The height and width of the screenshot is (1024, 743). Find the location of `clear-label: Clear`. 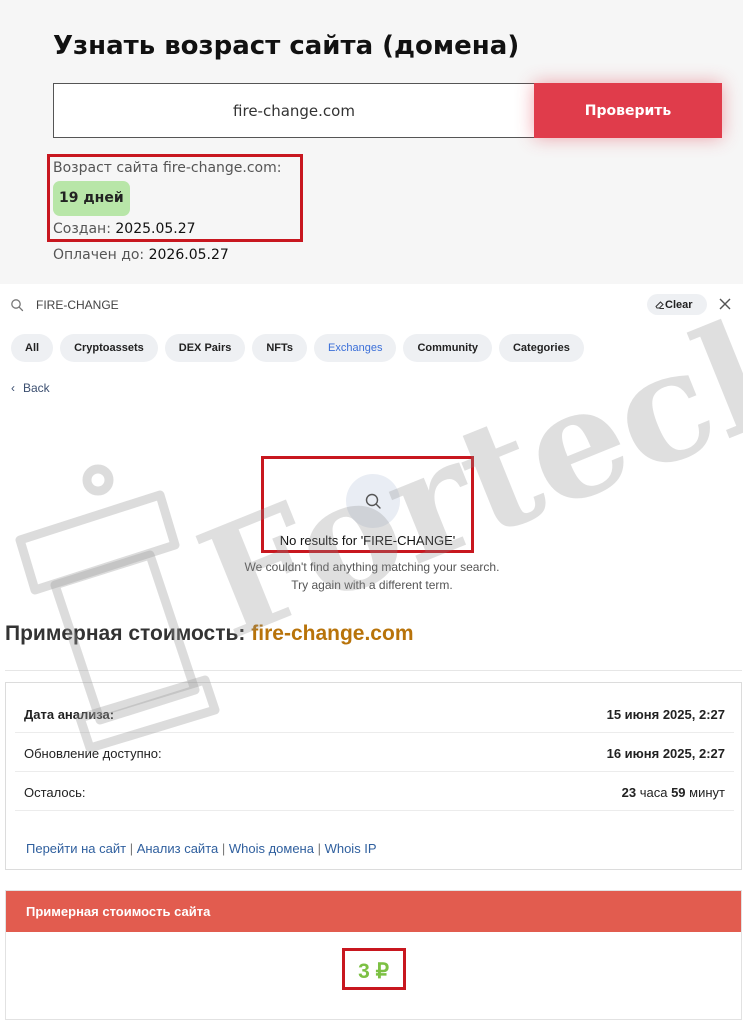

clear-label: Clear is located at coordinates (679, 304).